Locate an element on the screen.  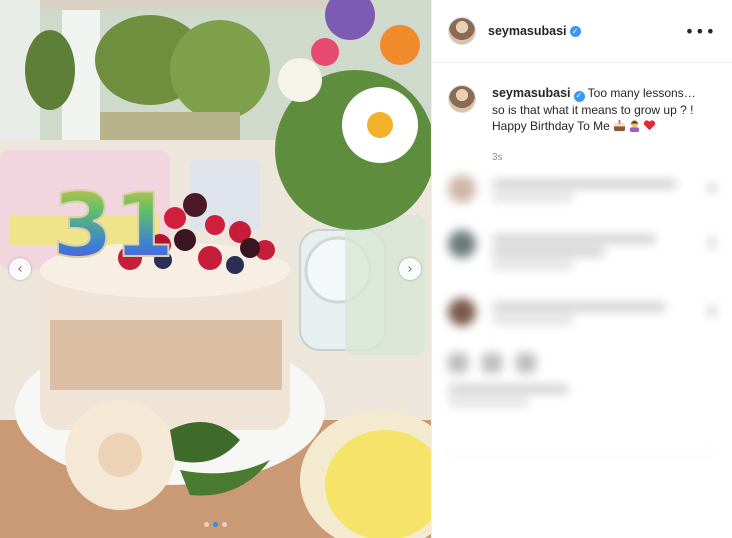
pergola-beam is located at coordinates (190, 5).